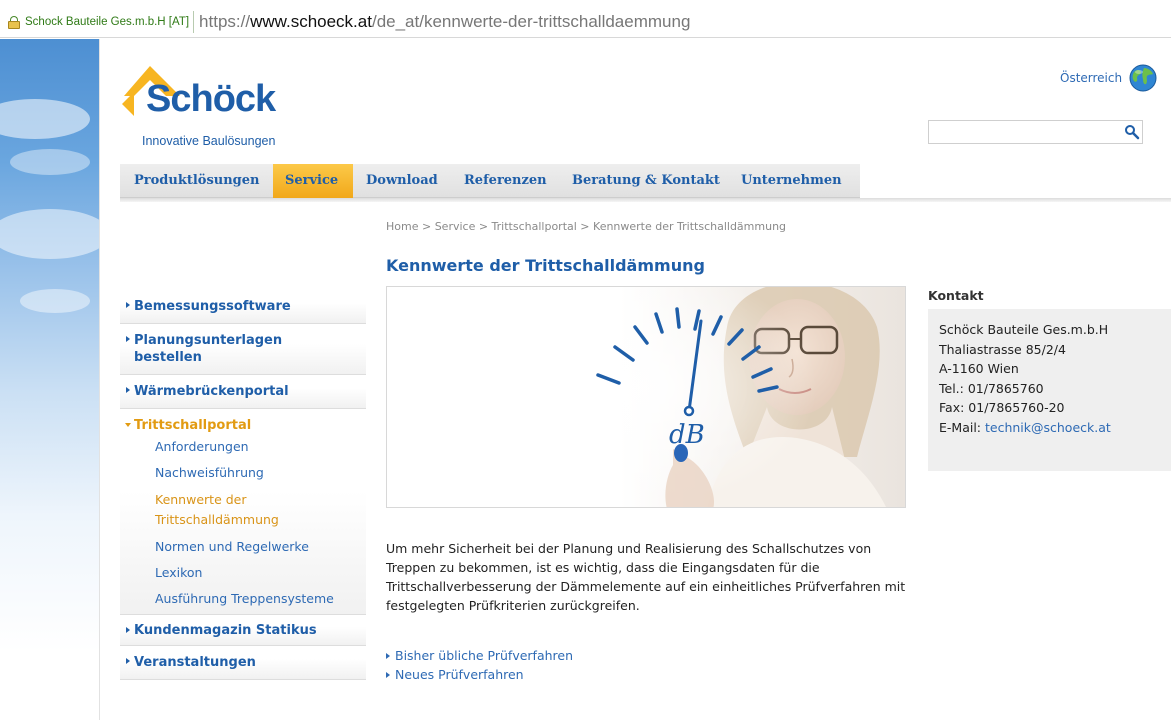 The width and height of the screenshot is (1171, 720). I want to click on sidebar-item-label: Wärmebrückenportal, so click(211, 391).